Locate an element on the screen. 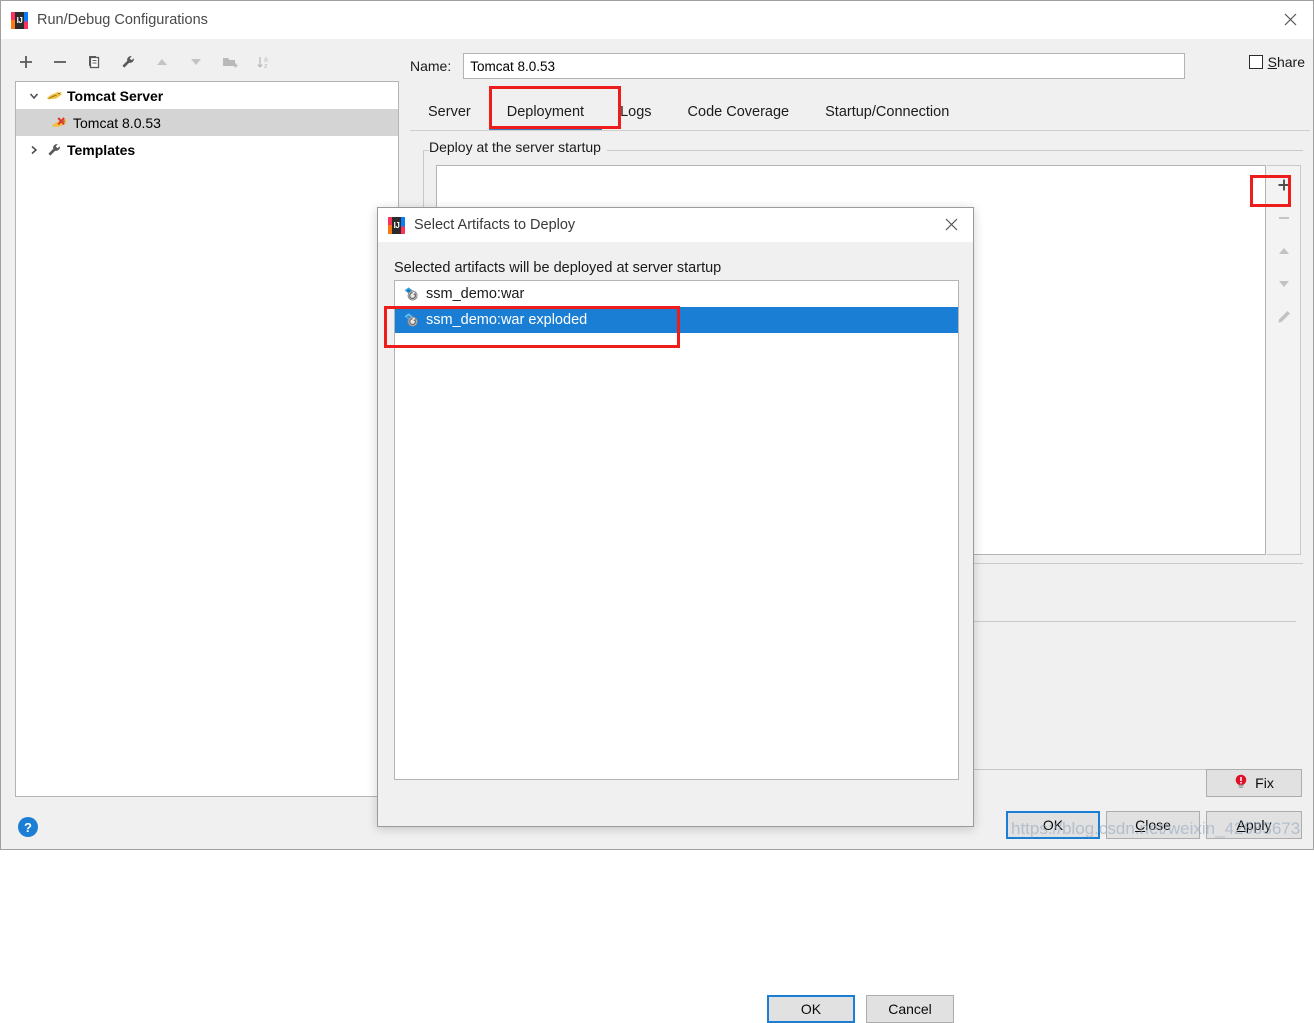 Image resolution: width=1314 pixels, height=1023 pixels. artifacts-cancel-label: Cancel is located at coordinates (910, 1009).